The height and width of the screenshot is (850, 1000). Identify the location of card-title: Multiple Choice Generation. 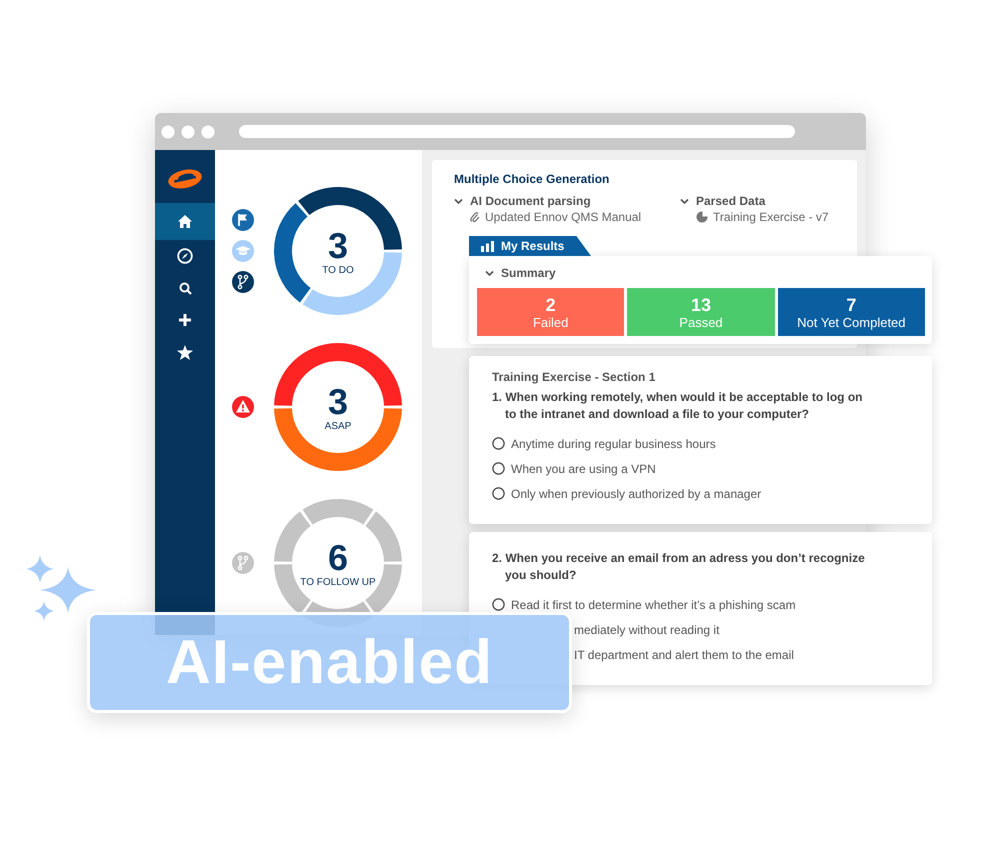
(532, 179).